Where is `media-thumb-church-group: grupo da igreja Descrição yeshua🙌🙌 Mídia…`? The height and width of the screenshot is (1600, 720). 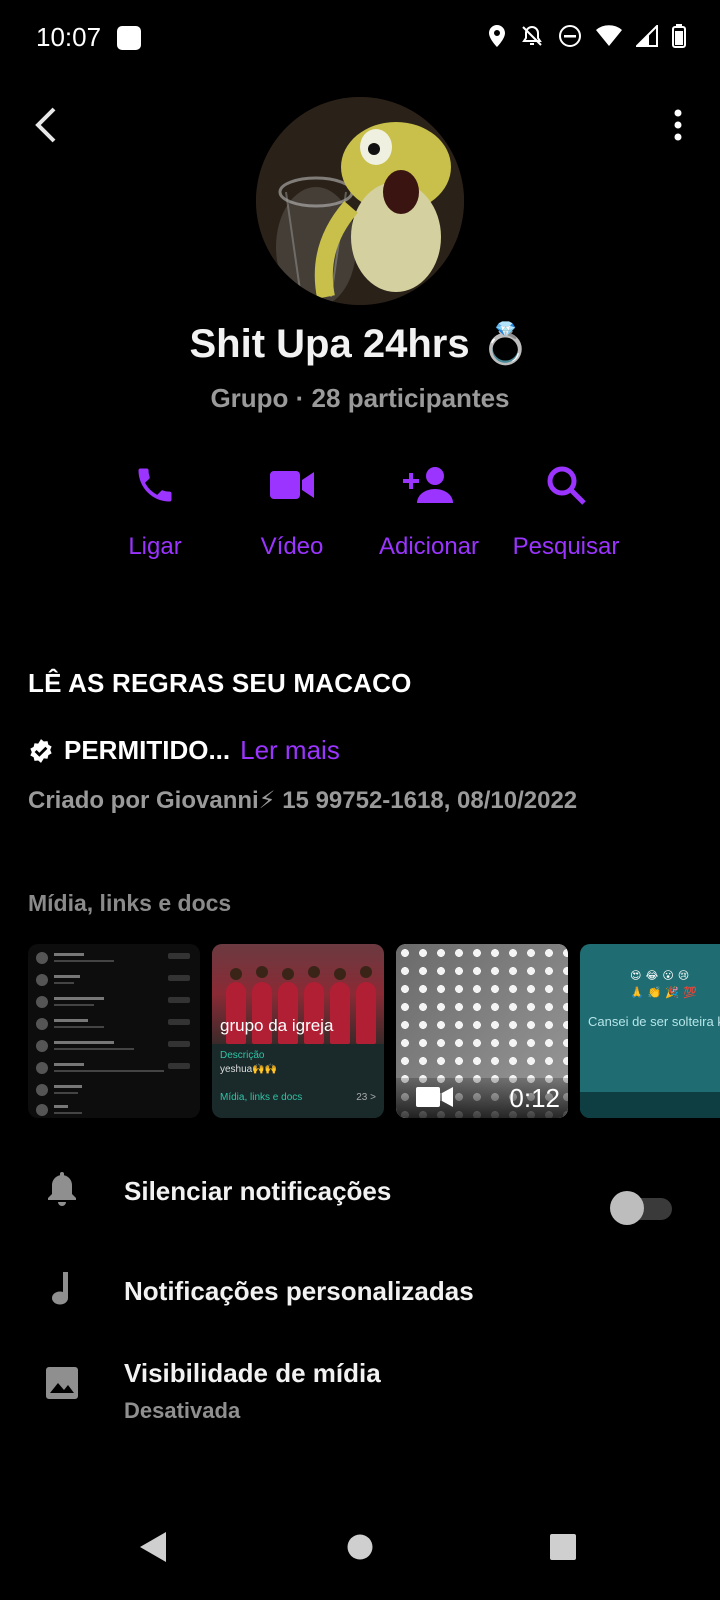 media-thumb-church-group: grupo da igreja Descrição yeshua🙌🙌 Mídia… is located at coordinates (298, 1031).